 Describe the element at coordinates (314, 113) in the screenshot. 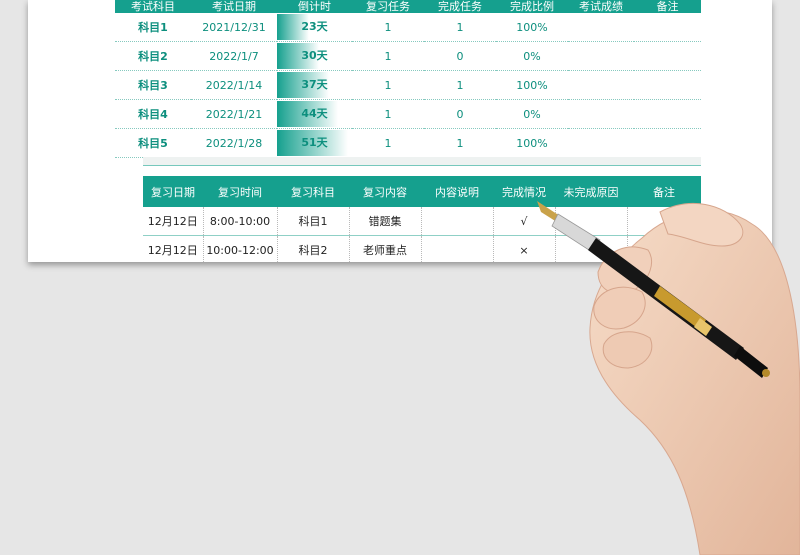

I see `countdown-label: 44天` at that location.